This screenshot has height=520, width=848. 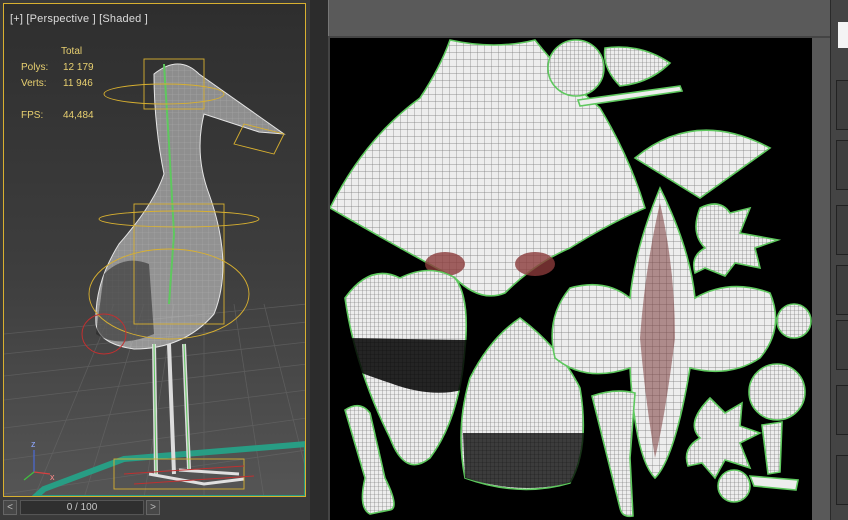 What do you see at coordinates (72, 51) in the screenshot?
I see `stats-header: Total` at bounding box center [72, 51].